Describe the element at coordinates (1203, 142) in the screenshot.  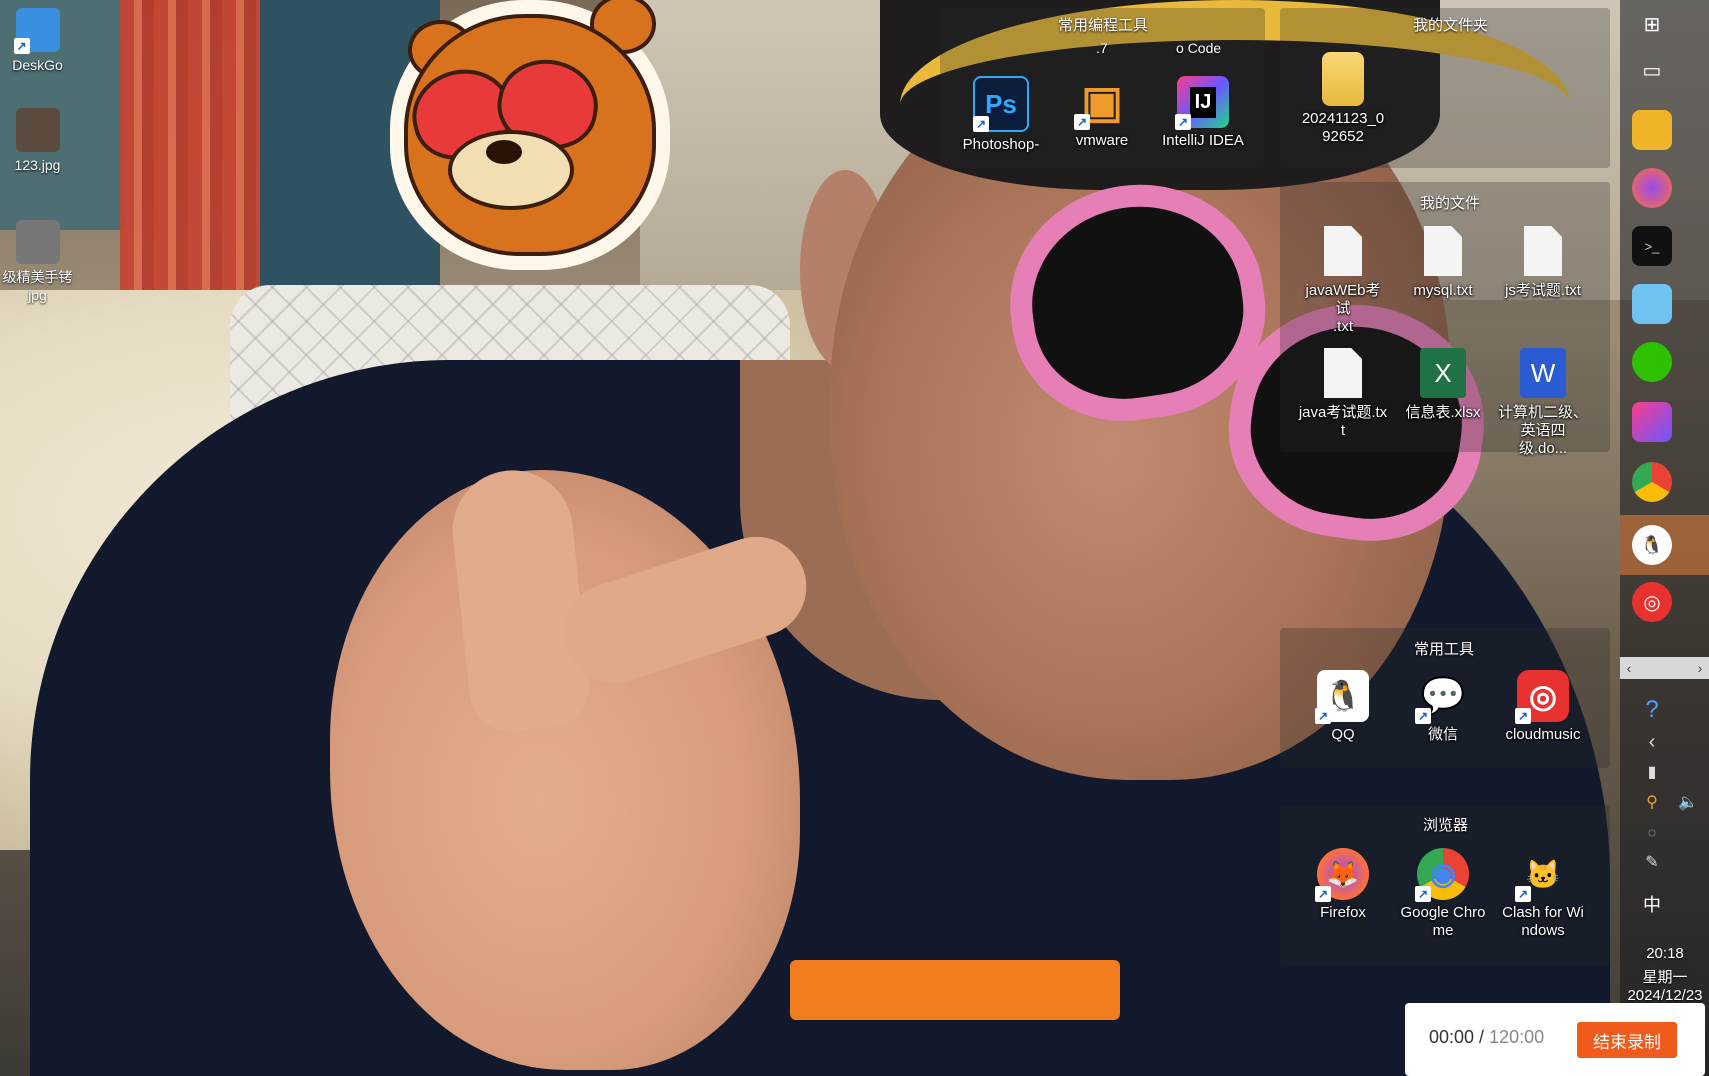
I see `desktop-icon-label: IntelliJ IDEA 2023.3.4` at that location.